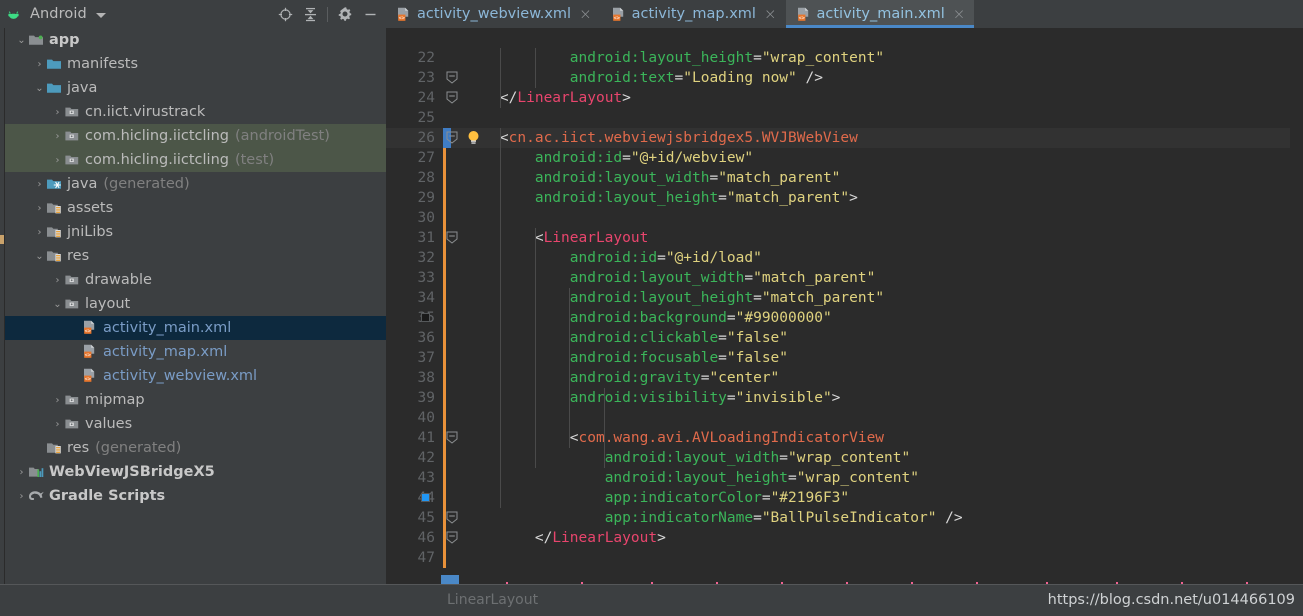  What do you see at coordinates (673, 438) in the screenshot?
I see `code-text: <com.wang.avi.AVLoadingIndicatorView` at bounding box center [673, 438].